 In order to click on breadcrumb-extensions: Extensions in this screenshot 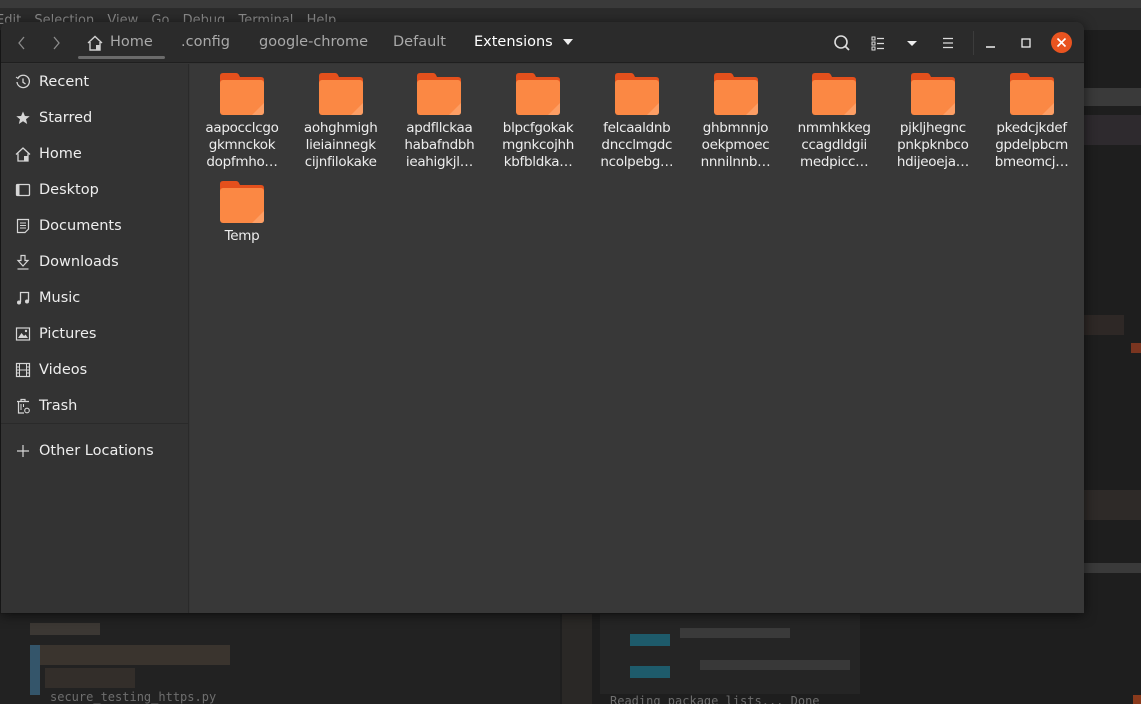, I will do `click(513, 42)`.